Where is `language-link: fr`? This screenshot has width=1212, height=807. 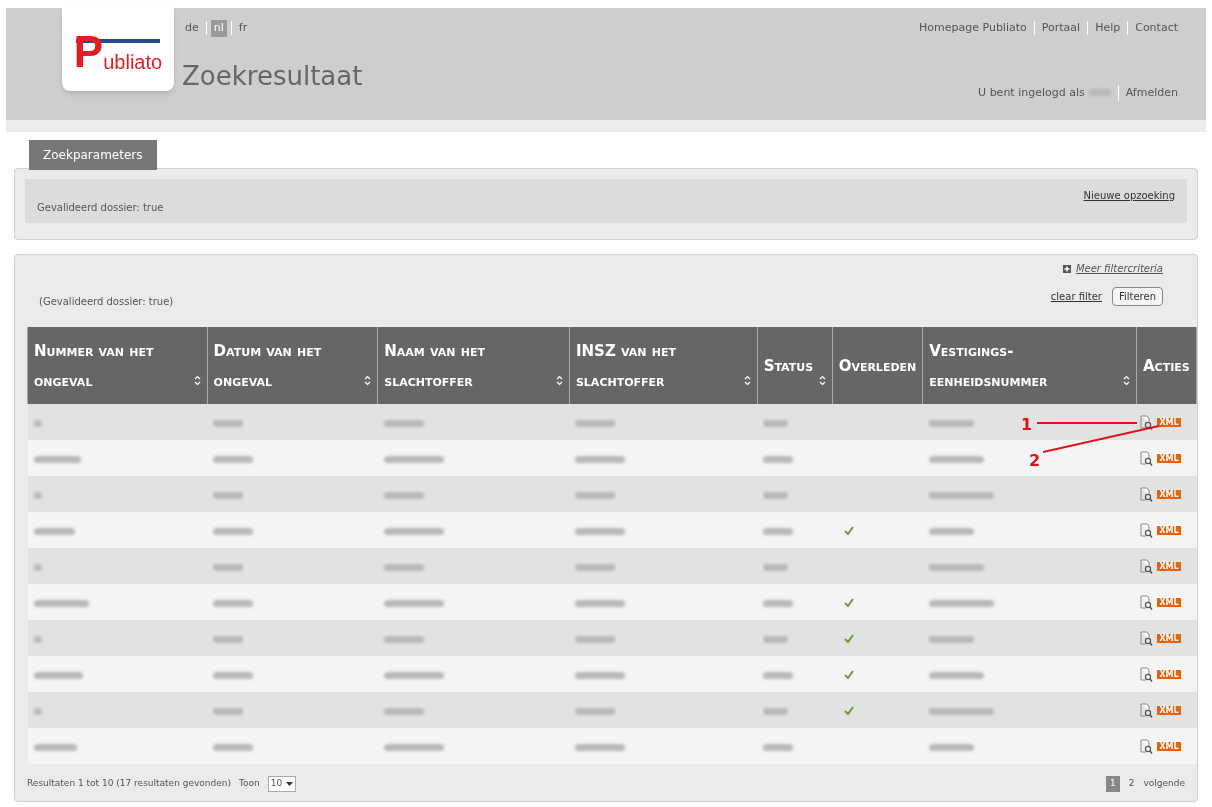
language-link: fr is located at coordinates (243, 28).